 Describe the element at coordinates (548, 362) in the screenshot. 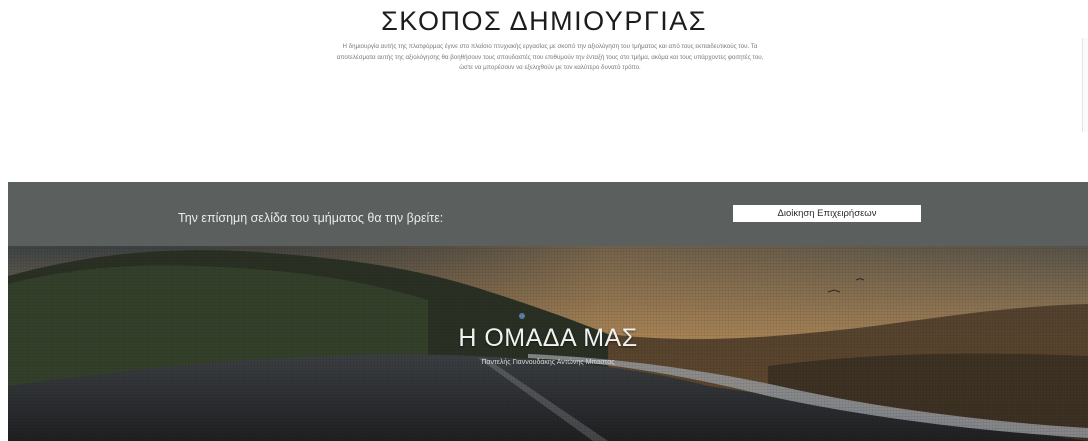

I see `team-members: Παντελής Γιαννουδάκης Αντώνης Μπαστας` at that location.